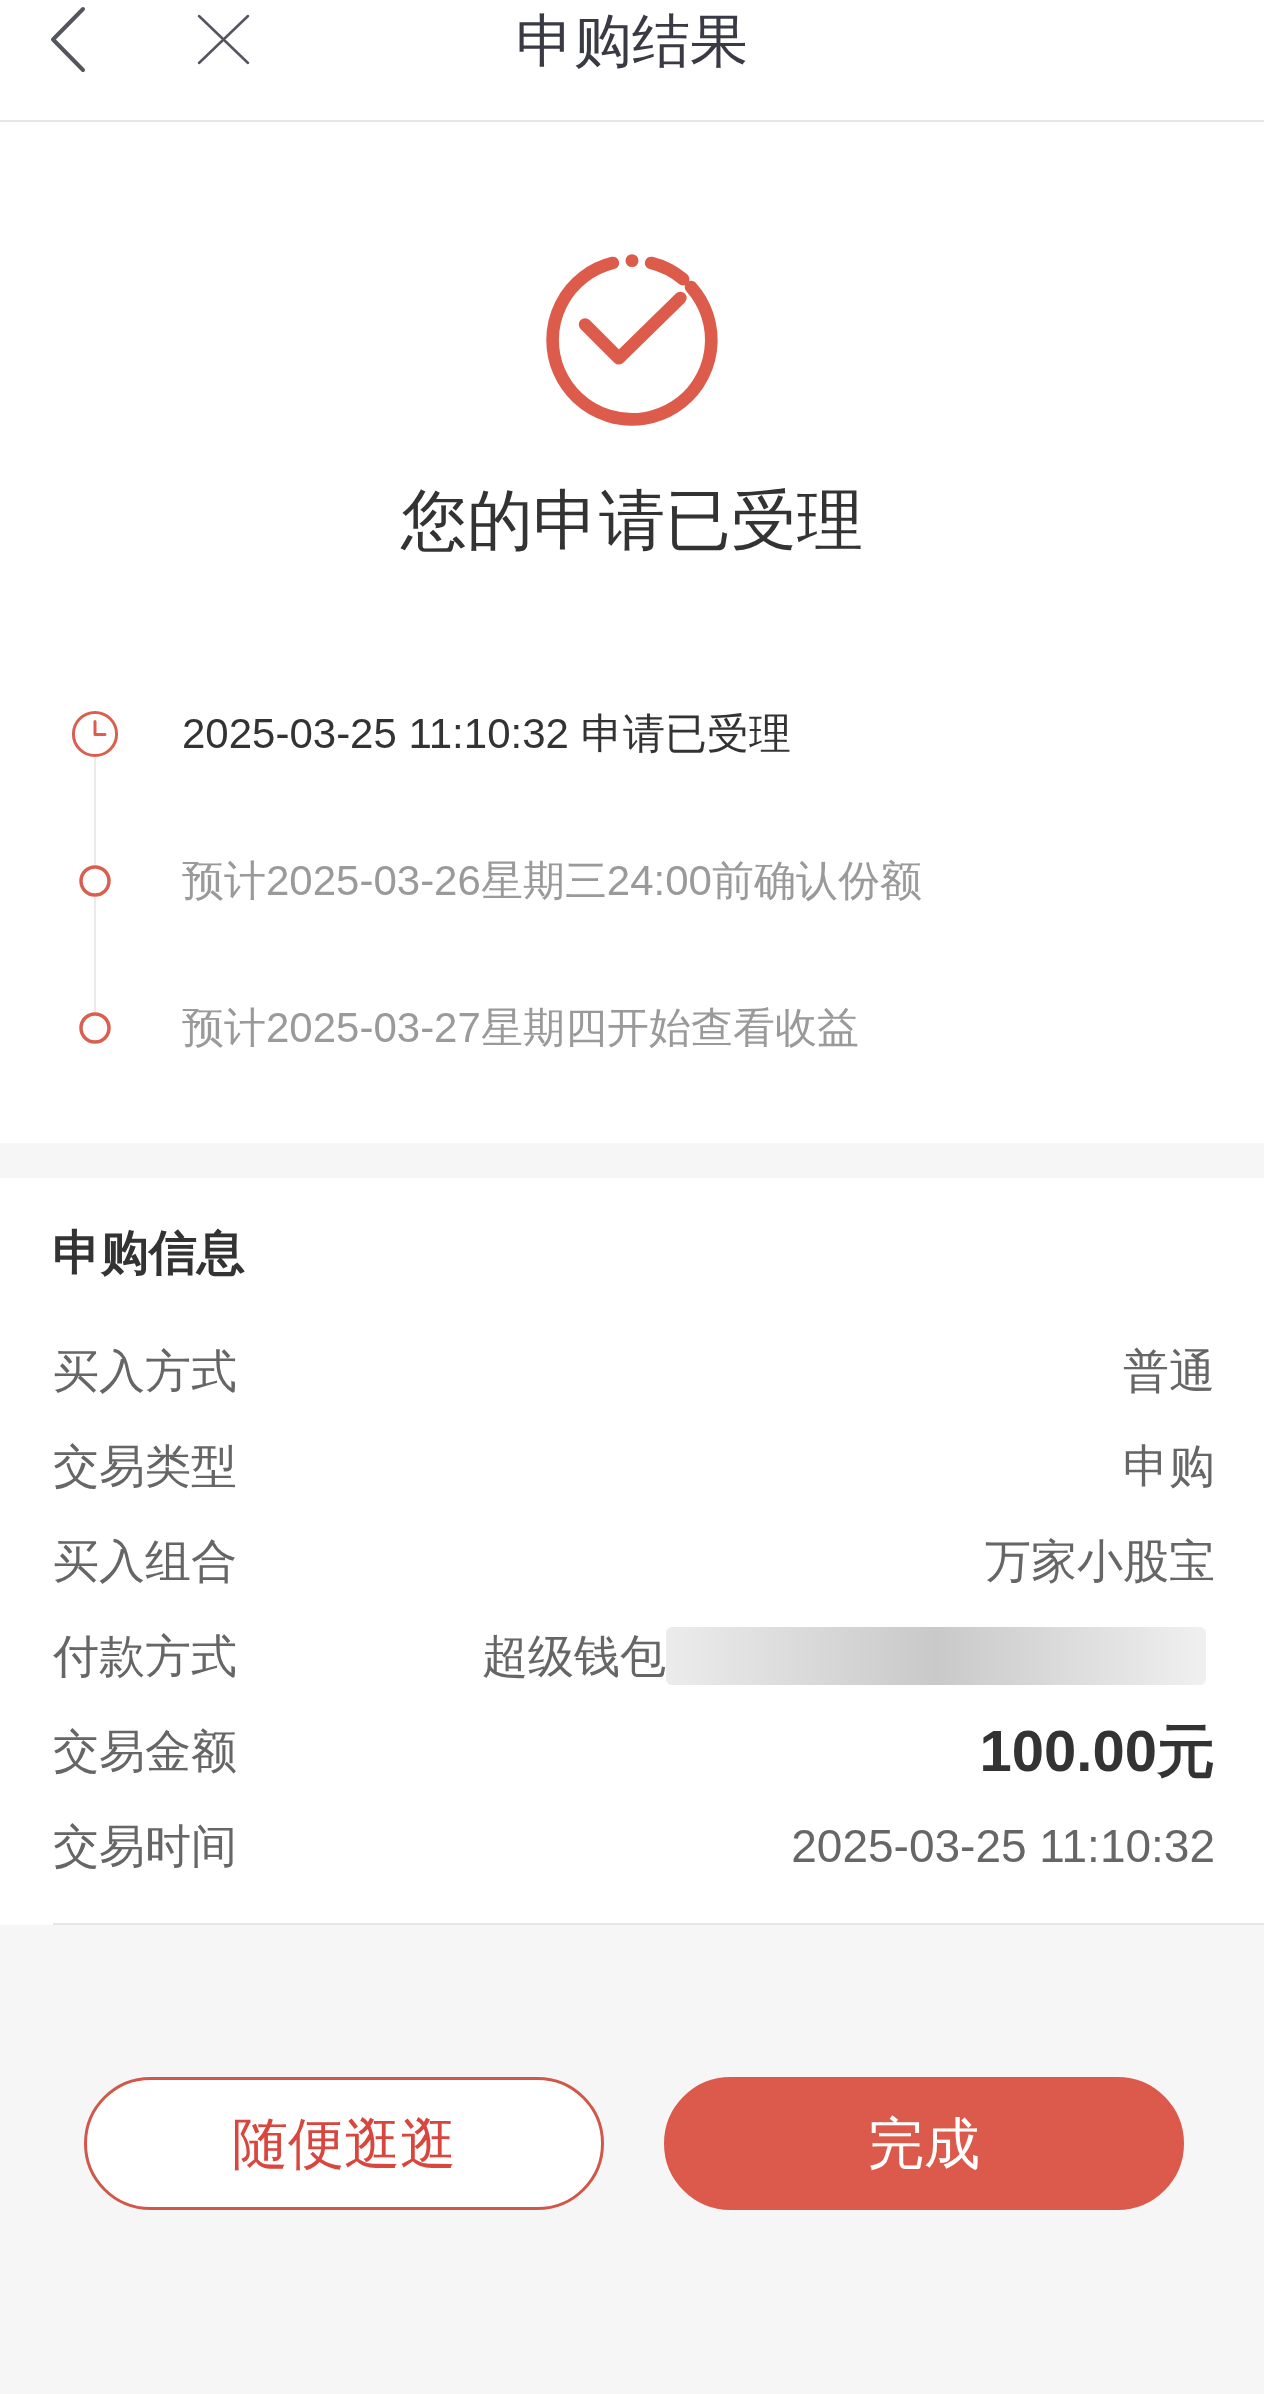 This screenshot has width=1264, height=2394. I want to click on done-button: 完成, so click(924, 2143).